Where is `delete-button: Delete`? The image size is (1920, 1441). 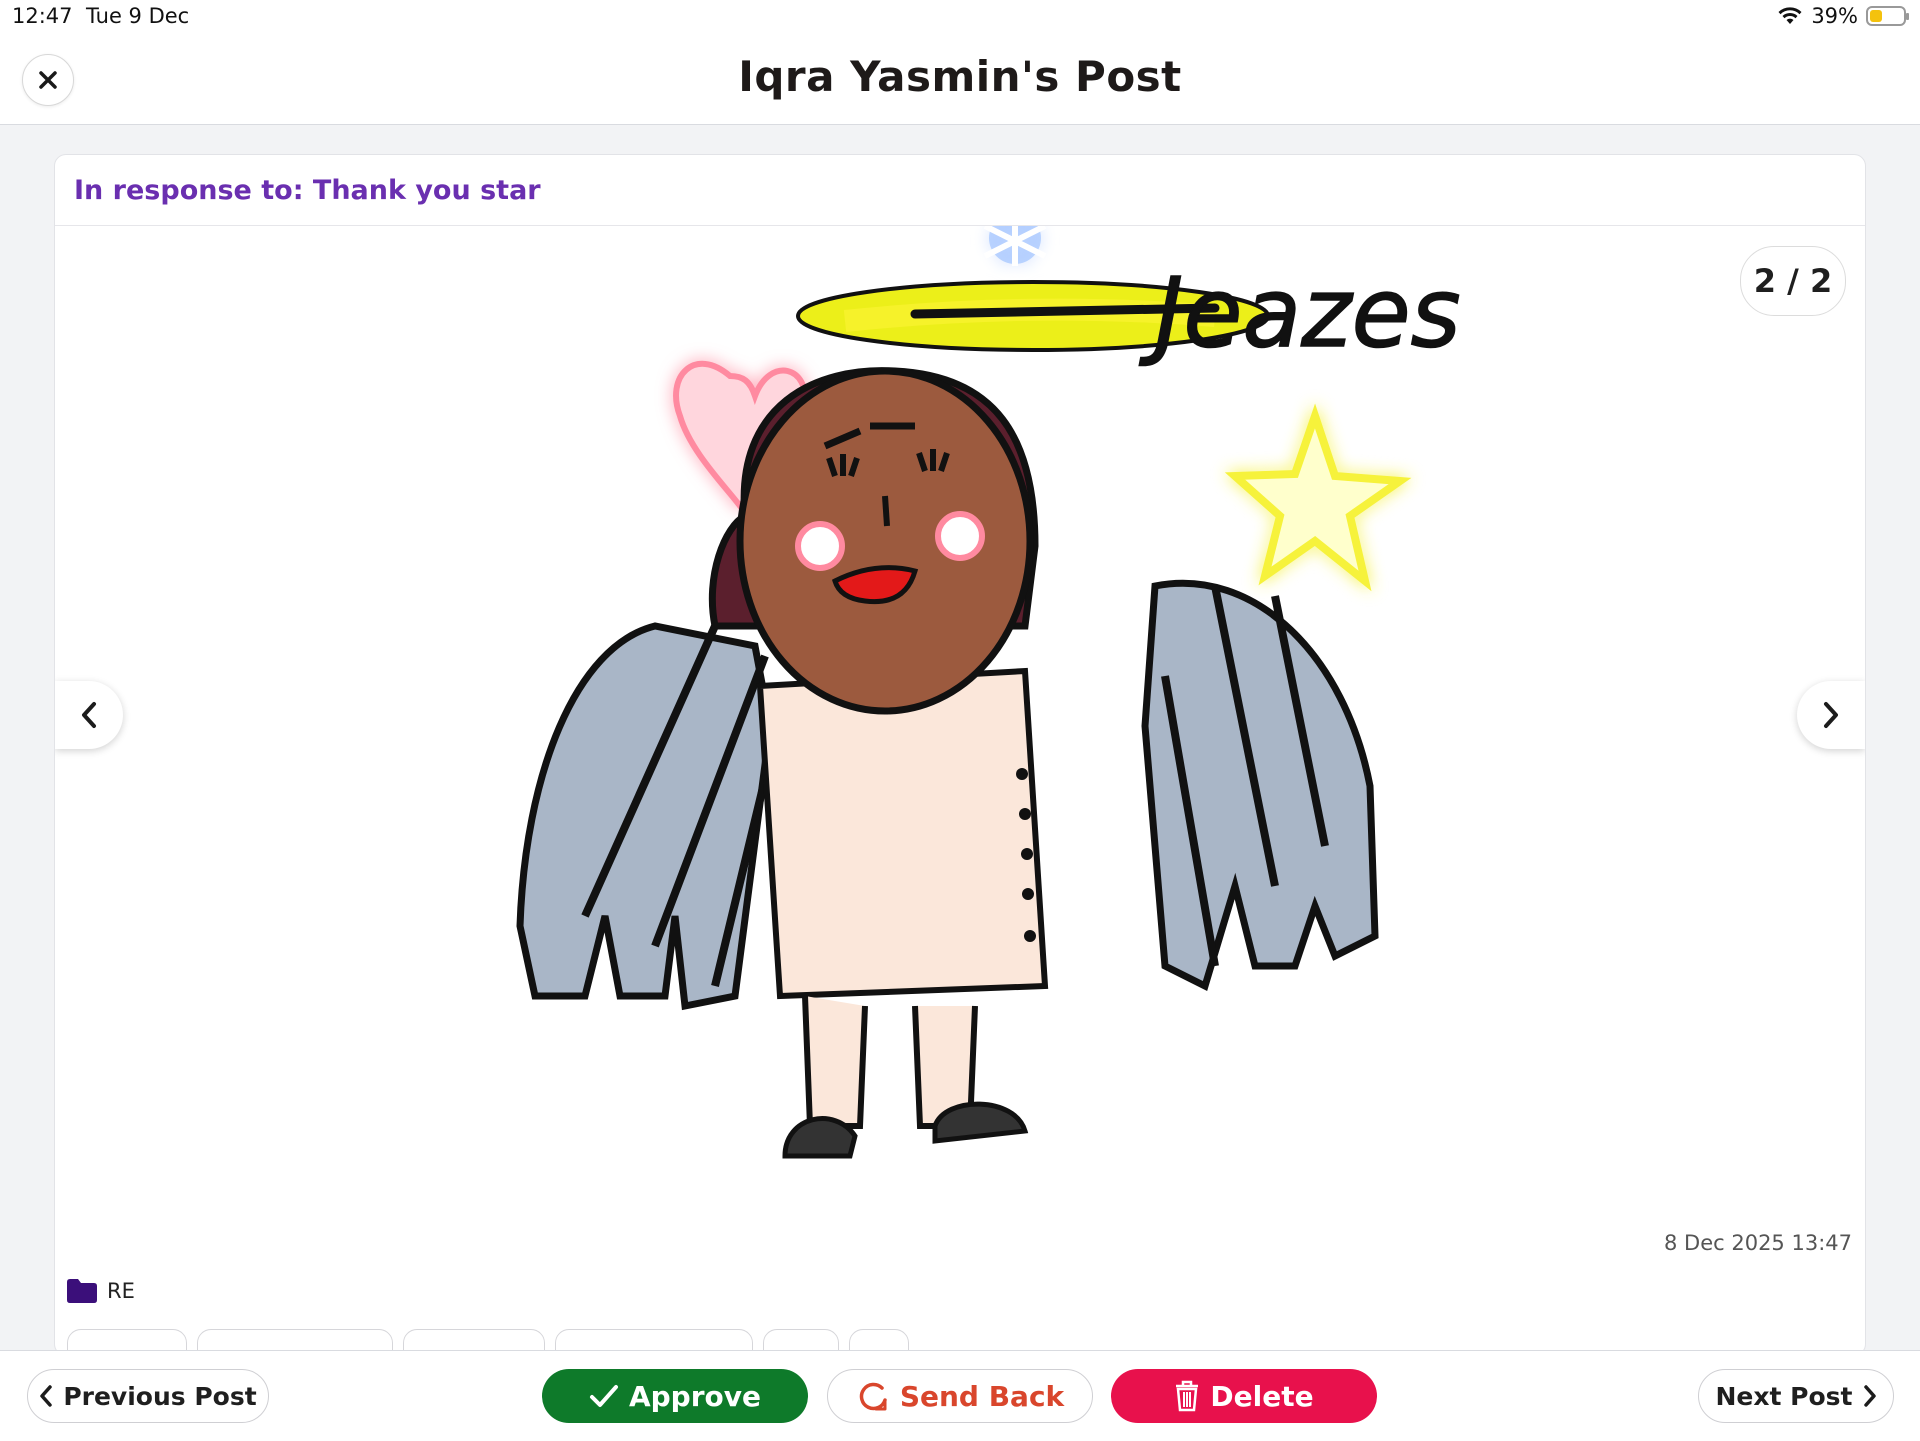 delete-button: Delete is located at coordinates (1244, 1396).